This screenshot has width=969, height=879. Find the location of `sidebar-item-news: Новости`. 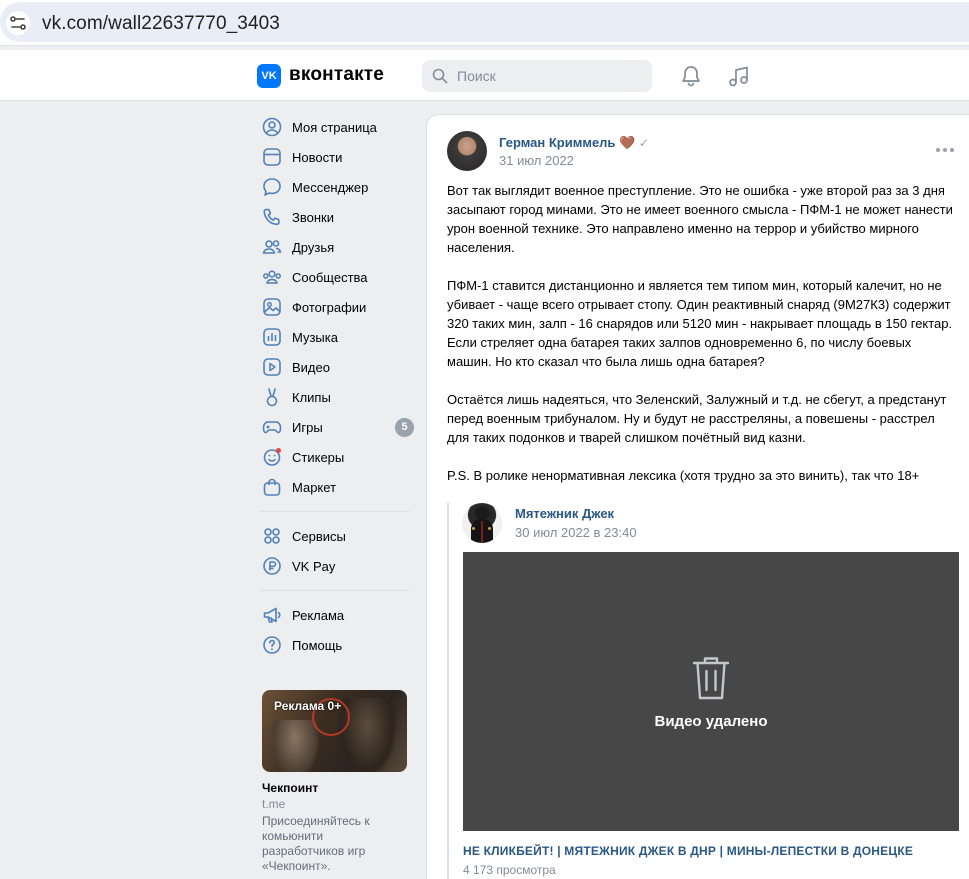

sidebar-item-news: Новости is located at coordinates (338, 157).